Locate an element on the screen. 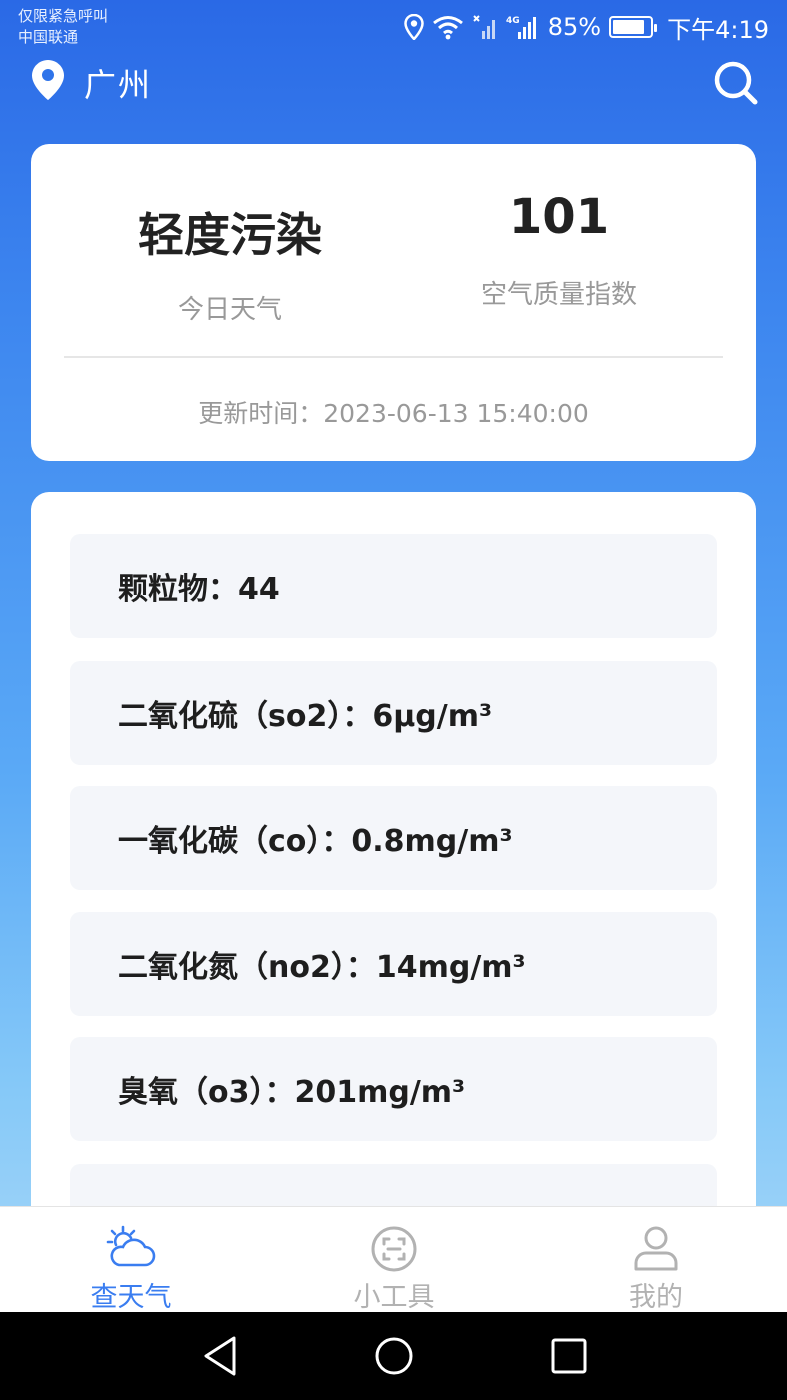  carrier-line-name: 中国联通 is located at coordinates (48, 37).